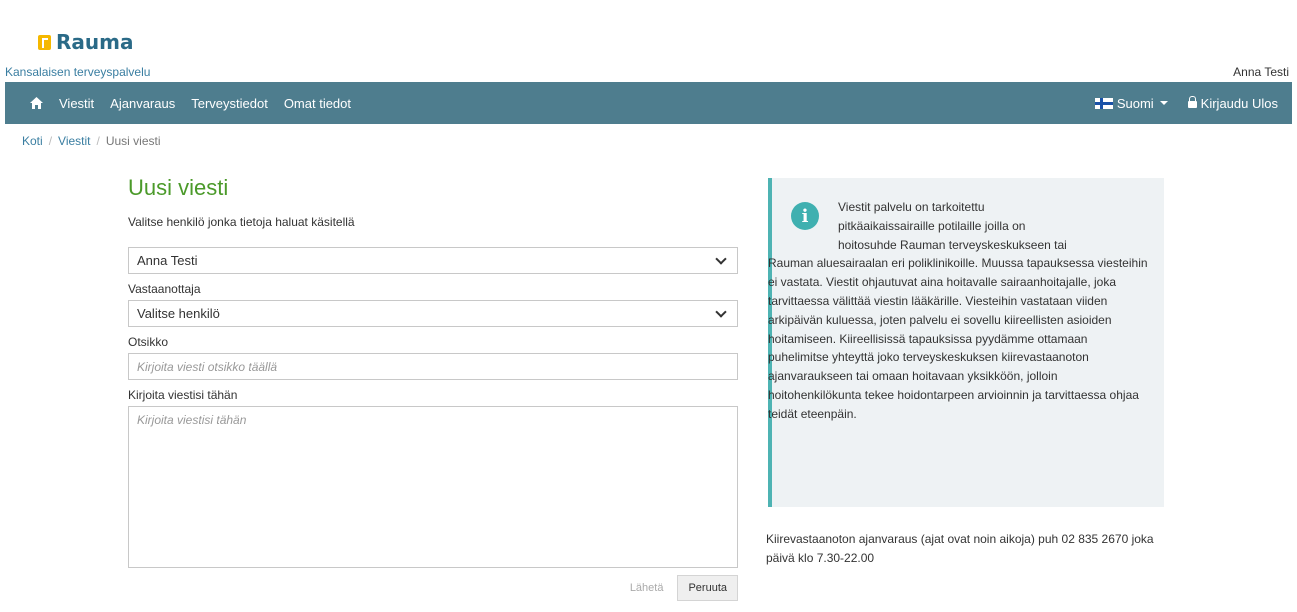  What do you see at coordinates (78, 72) in the screenshot?
I see `service-name: Kansalaisen terveyspalvelu` at bounding box center [78, 72].